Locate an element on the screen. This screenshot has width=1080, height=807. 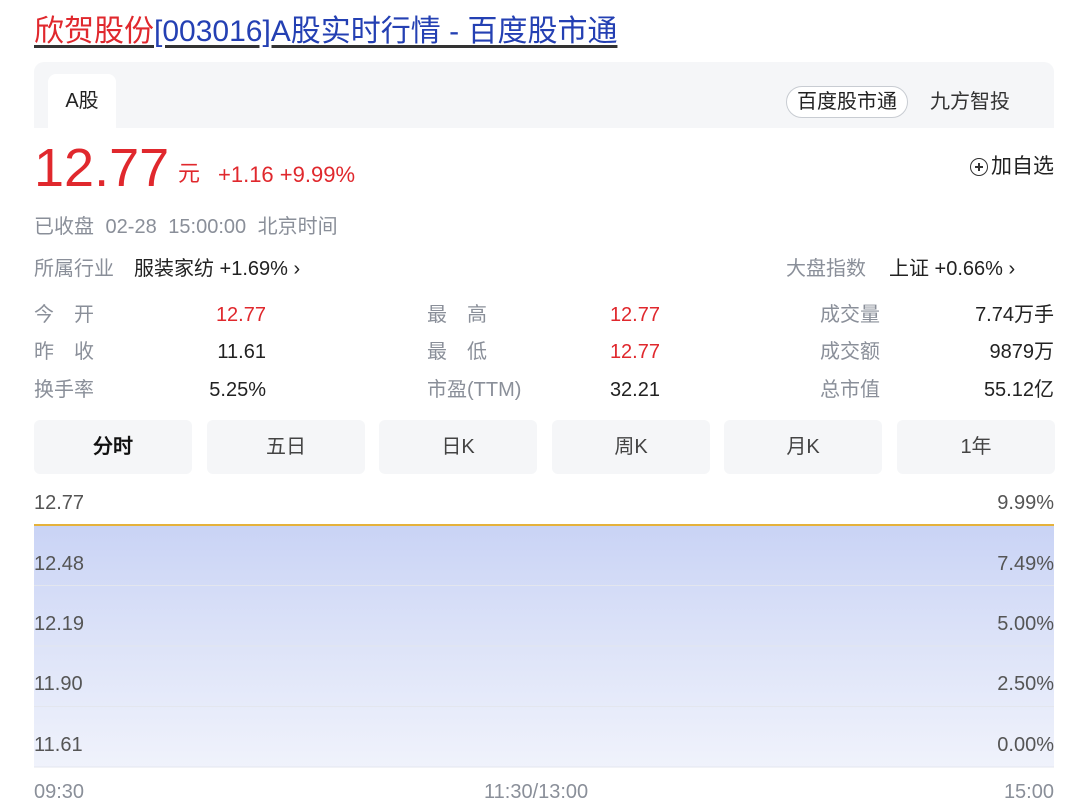
x-tick-midday: 11:30/13:00 is located at coordinates (536, 792).